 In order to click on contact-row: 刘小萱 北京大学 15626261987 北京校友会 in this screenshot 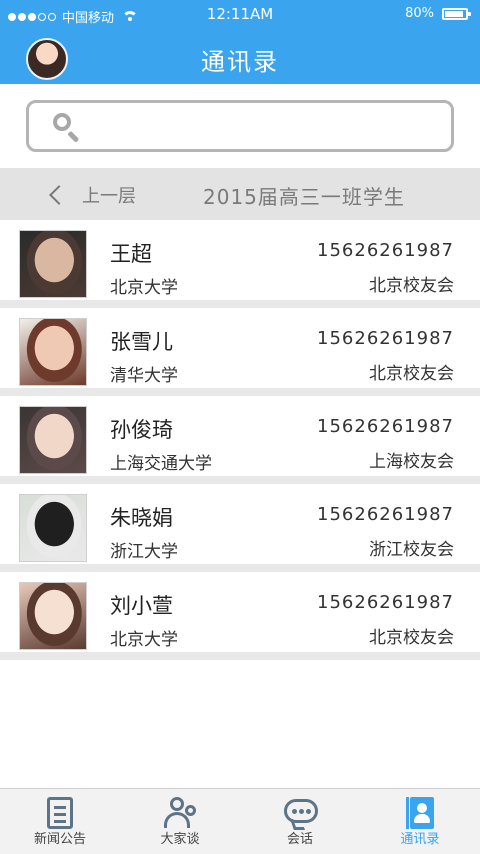, I will do `click(240, 616)`.